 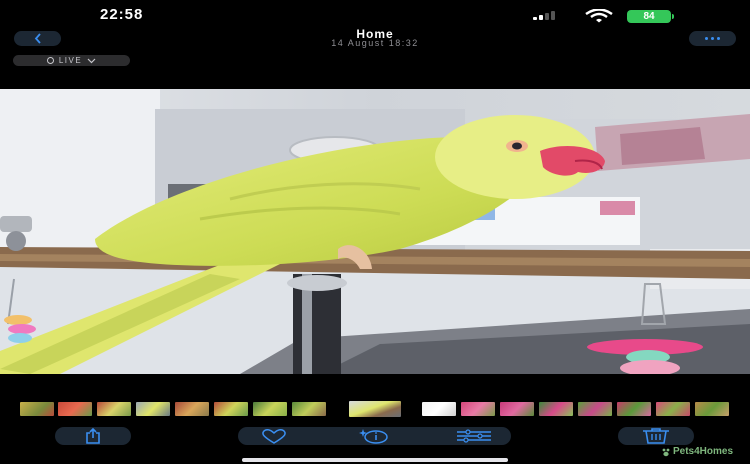 What do you see at coordinates (122, 14) in the screenshot?
I see `status-time: 22:58` at bounding box center [122, 14].